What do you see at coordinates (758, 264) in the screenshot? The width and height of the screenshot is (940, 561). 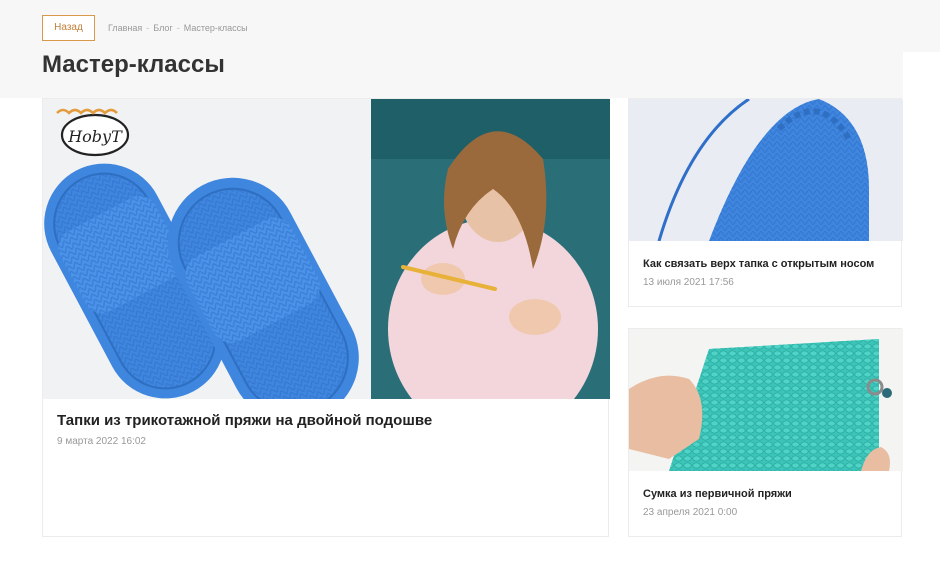 I see `article-title: Как связать верх тапка с открытым носом` at bounding box center [758, 264].